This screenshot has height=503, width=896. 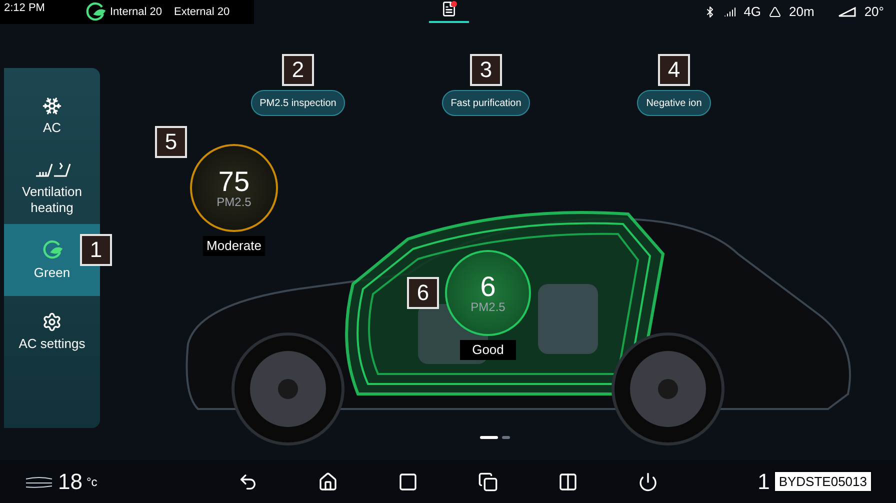 What do you see at coordinates (648, 482) in the screenshot?
I see `power-icon` at bounding box center [648, 482].